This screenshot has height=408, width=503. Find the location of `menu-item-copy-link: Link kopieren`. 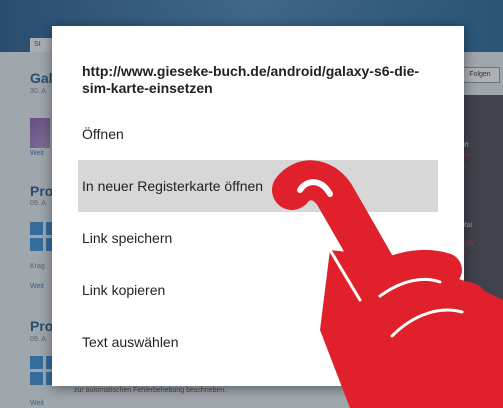

menu-item-copy-link: Link kopieren is located at coordinates (258, 290).